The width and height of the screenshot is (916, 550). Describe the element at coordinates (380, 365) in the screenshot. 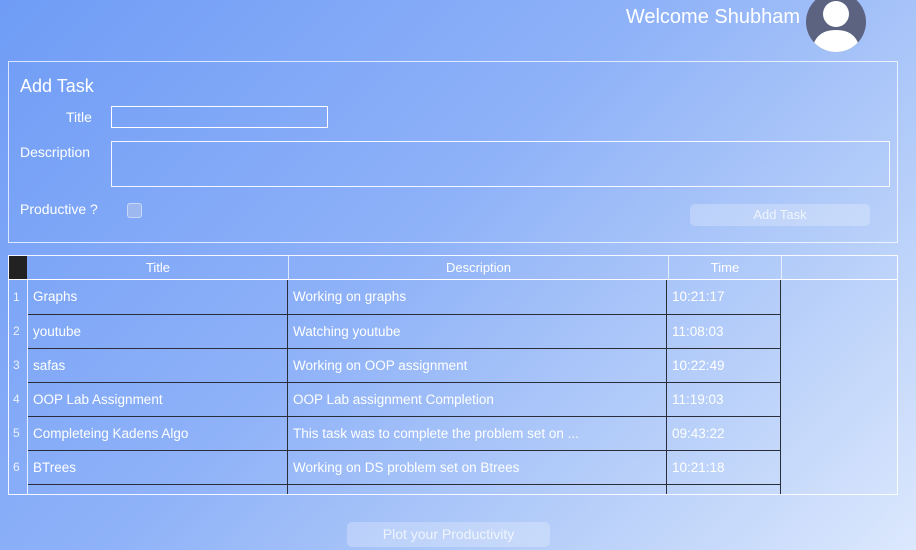

I see `task-description-cell: Working on OOP assignment` at that location.